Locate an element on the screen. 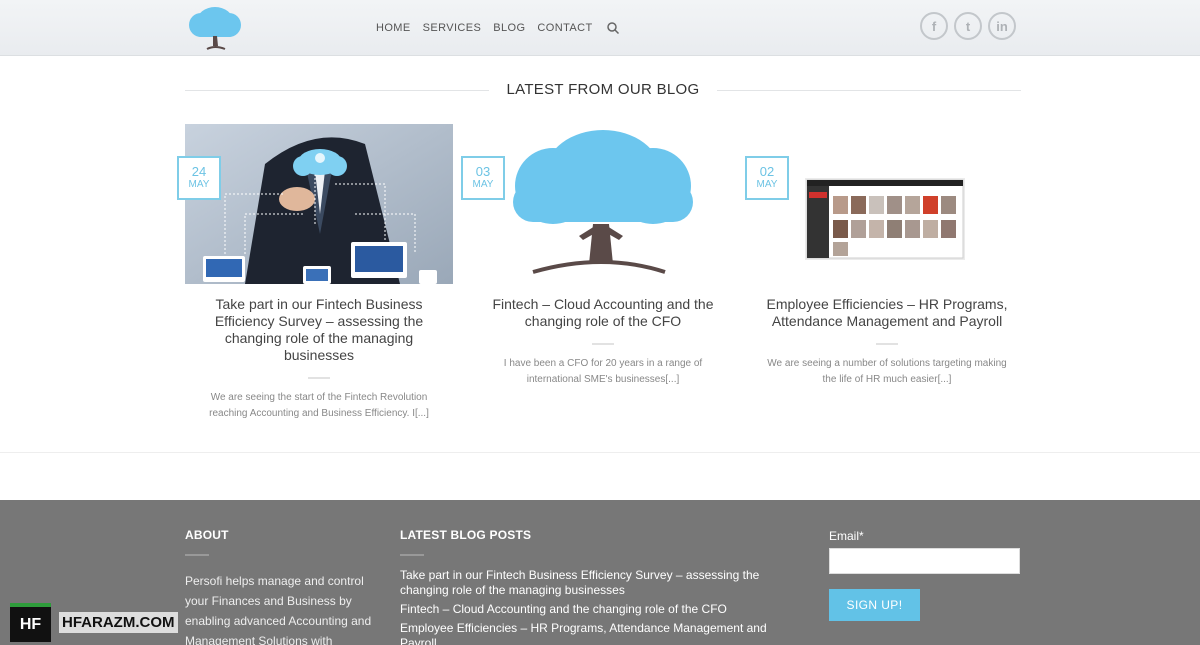 The image size is (1200, 645). site-header: HOME SERVICES BLOG CONTACT f t in is located at coordinates (600, 28).